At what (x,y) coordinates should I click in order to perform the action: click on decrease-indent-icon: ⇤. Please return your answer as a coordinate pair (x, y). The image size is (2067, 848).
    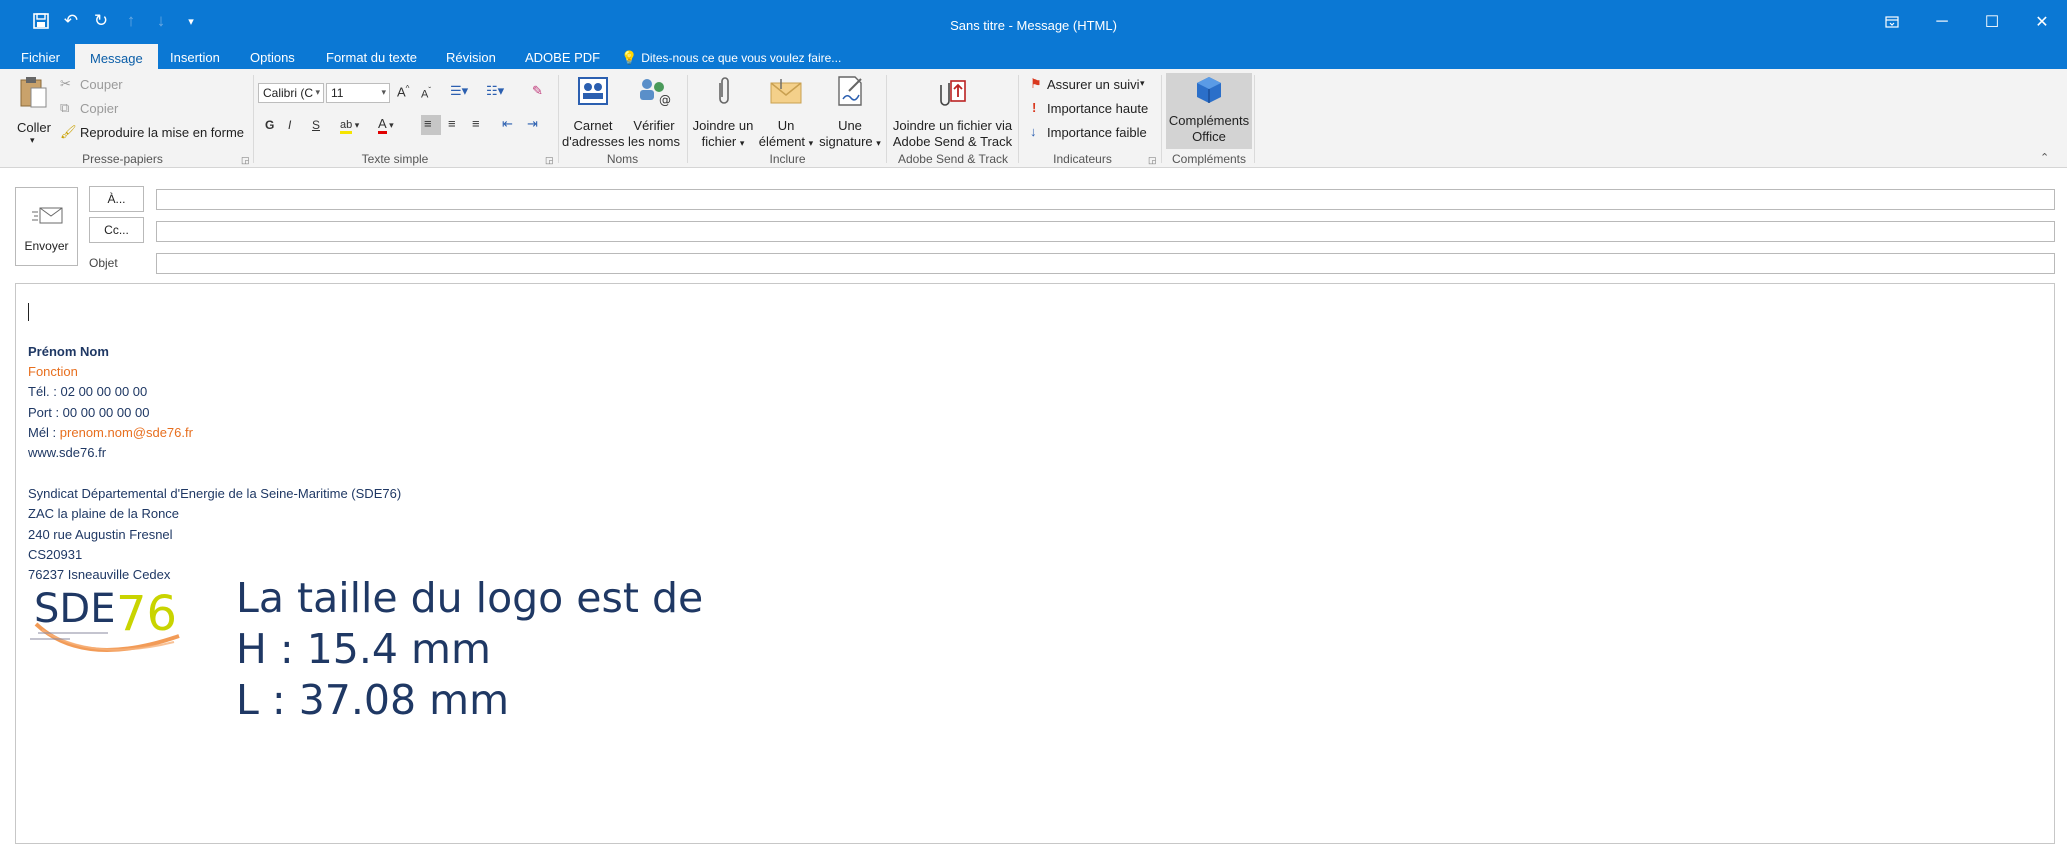
    Looking at the image, I should click on (507, 124).